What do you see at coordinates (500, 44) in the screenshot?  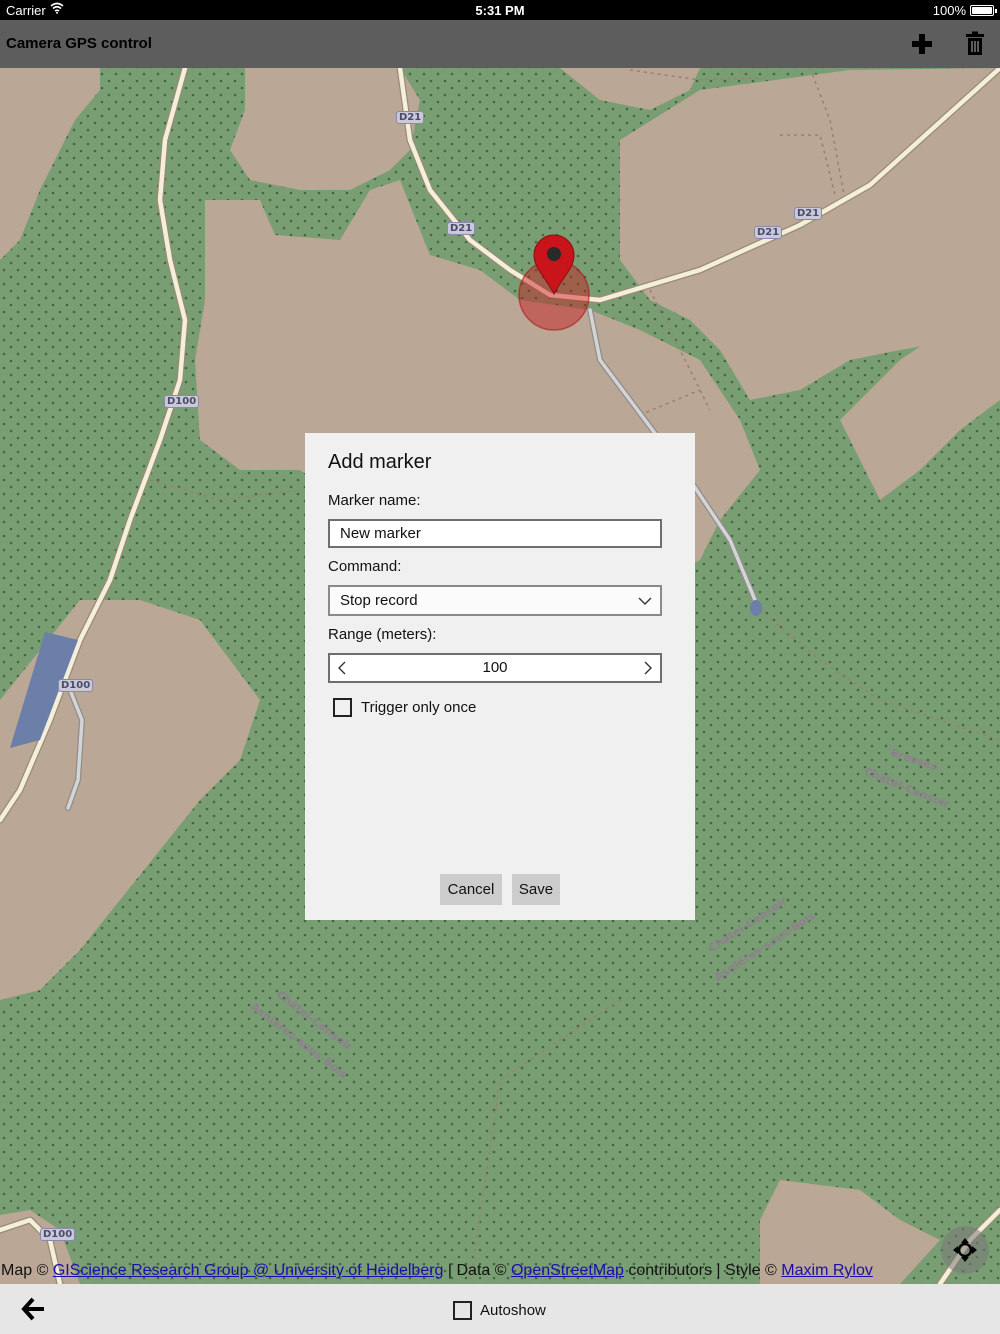 I see `app-bar: Camera GPS control` at bounding box center [500, 44].